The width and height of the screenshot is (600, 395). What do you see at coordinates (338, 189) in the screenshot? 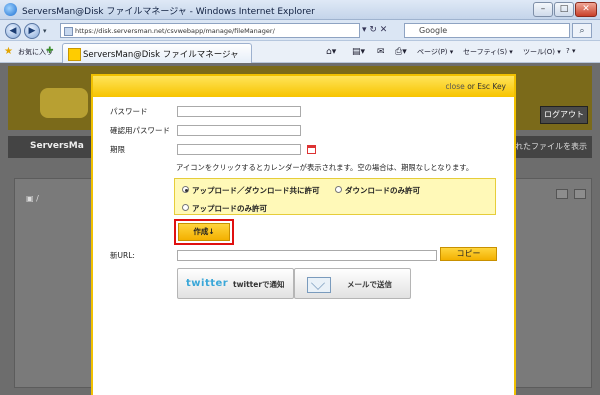
I see `permission-radio-download` at bounding box center [338, 189].